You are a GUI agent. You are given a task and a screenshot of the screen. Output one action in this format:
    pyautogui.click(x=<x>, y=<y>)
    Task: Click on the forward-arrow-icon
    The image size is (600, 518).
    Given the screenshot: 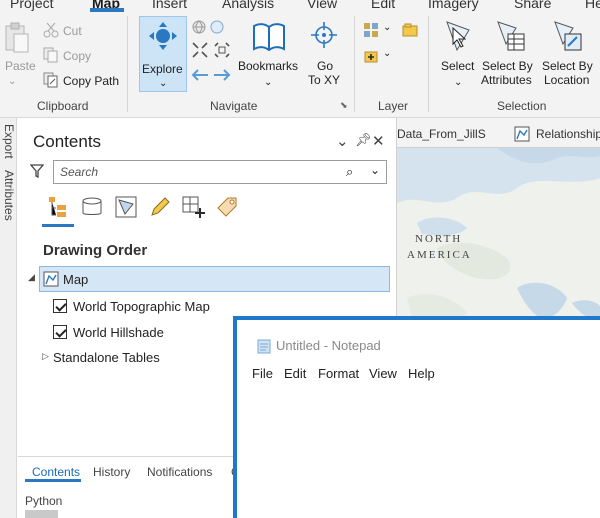 What is the action you would take?
    pyautogui.click(x=222, y=76)
    